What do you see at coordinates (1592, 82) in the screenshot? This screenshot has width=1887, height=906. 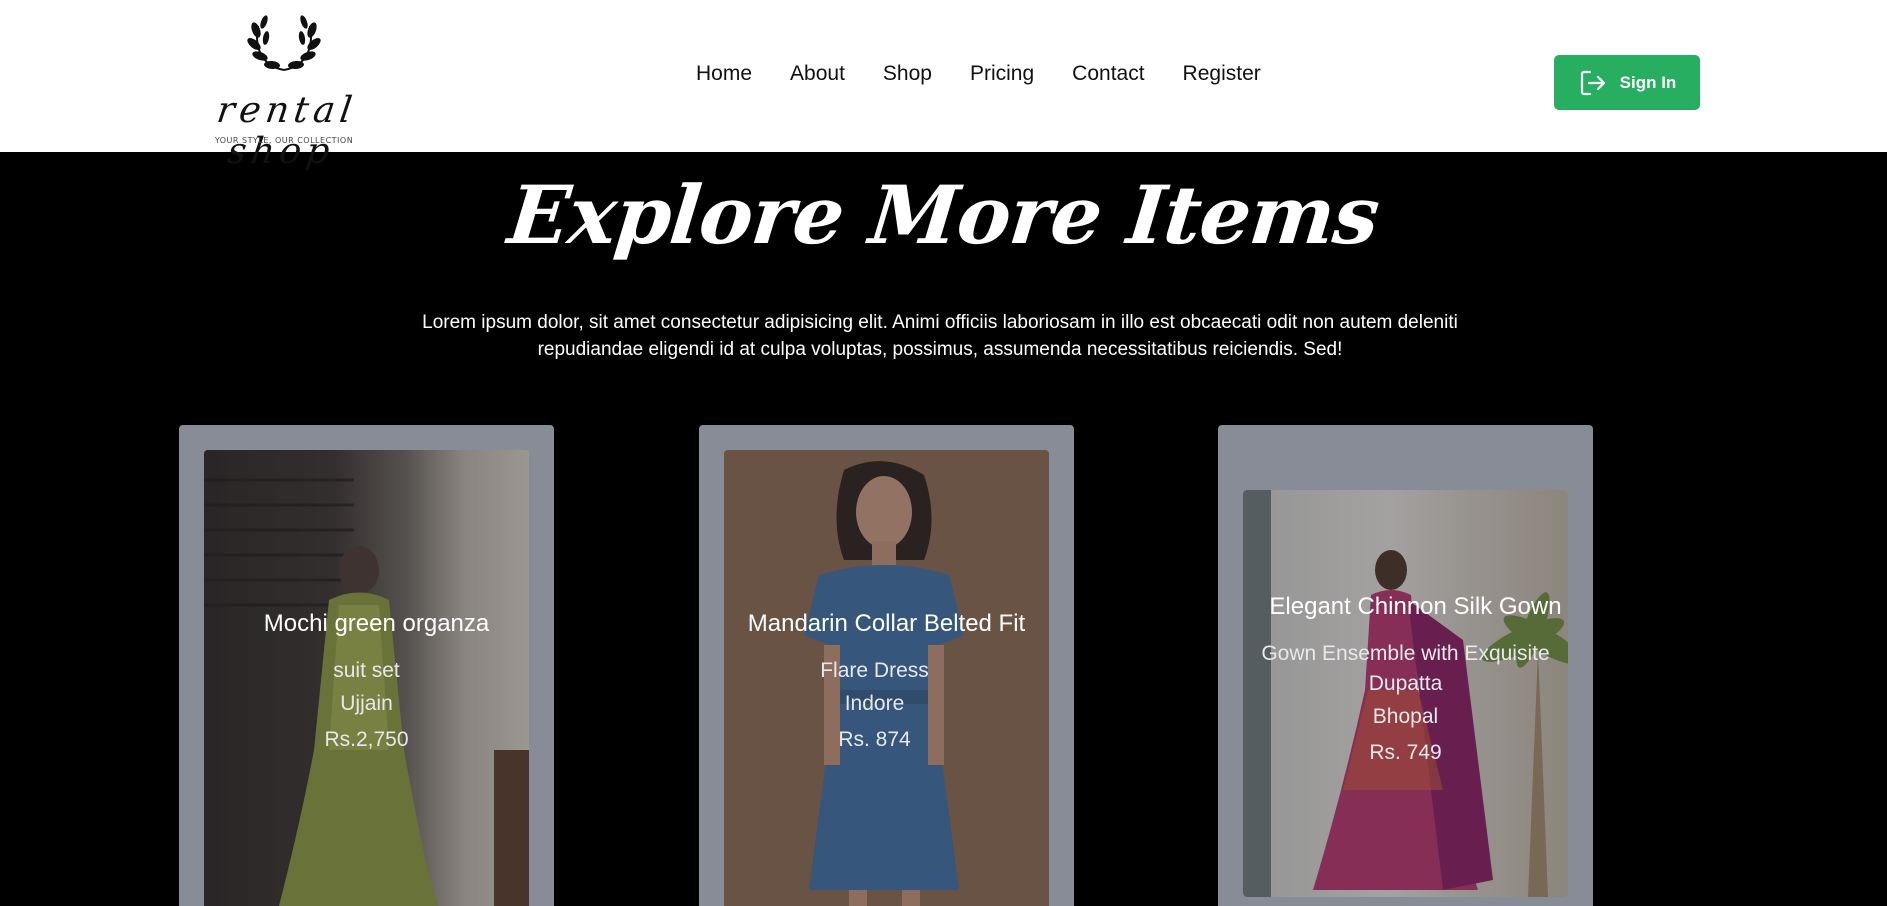 I see `sign-in-icon` at bounding box center [1592, 82].